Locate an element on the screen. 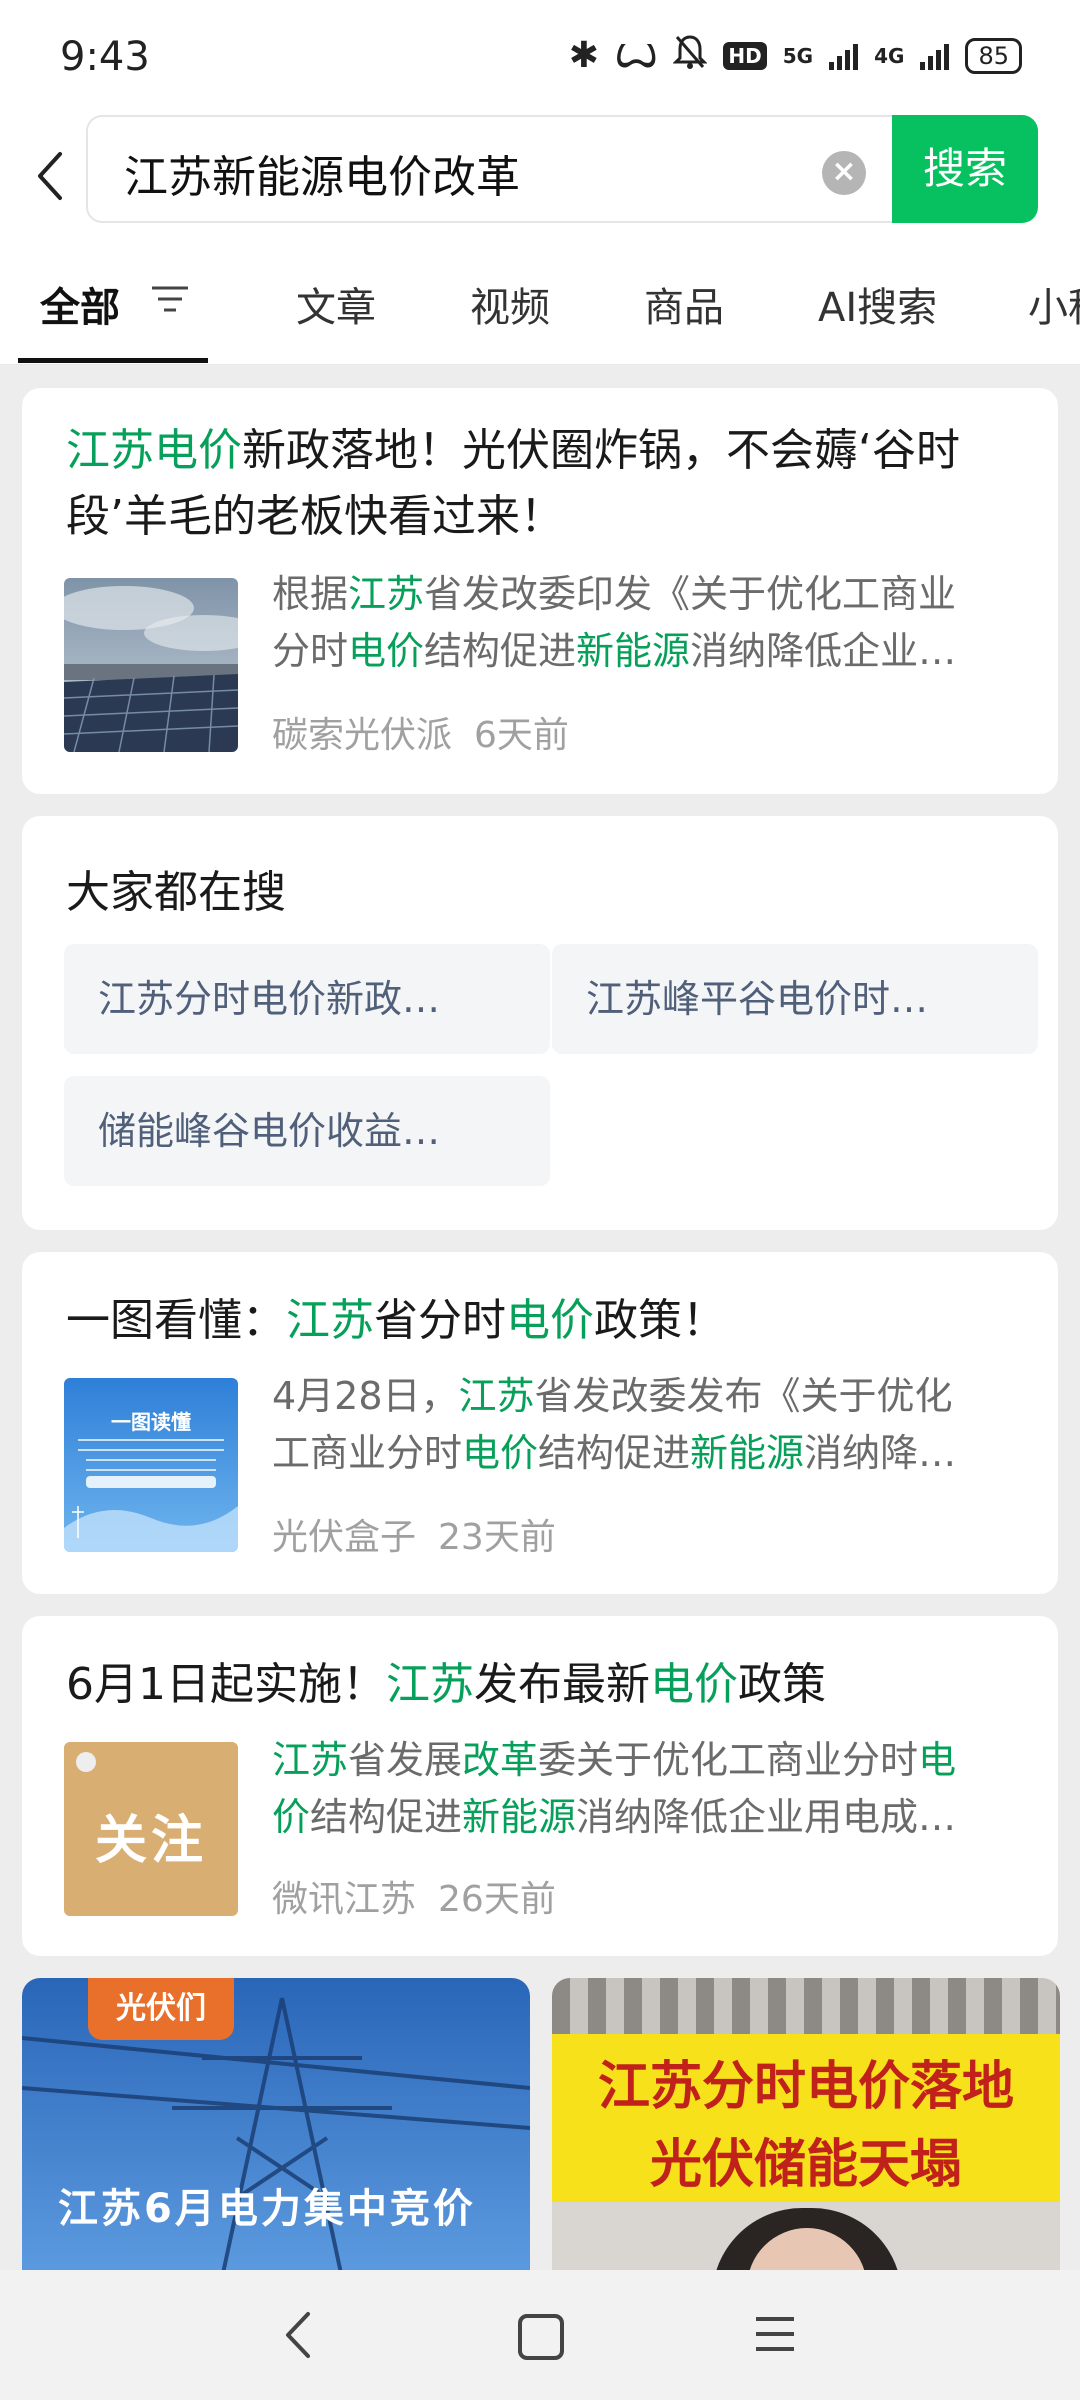 This screenshot has height=2400, width=1080. tab-articles: 文章 is located at coordinates (336, 304).